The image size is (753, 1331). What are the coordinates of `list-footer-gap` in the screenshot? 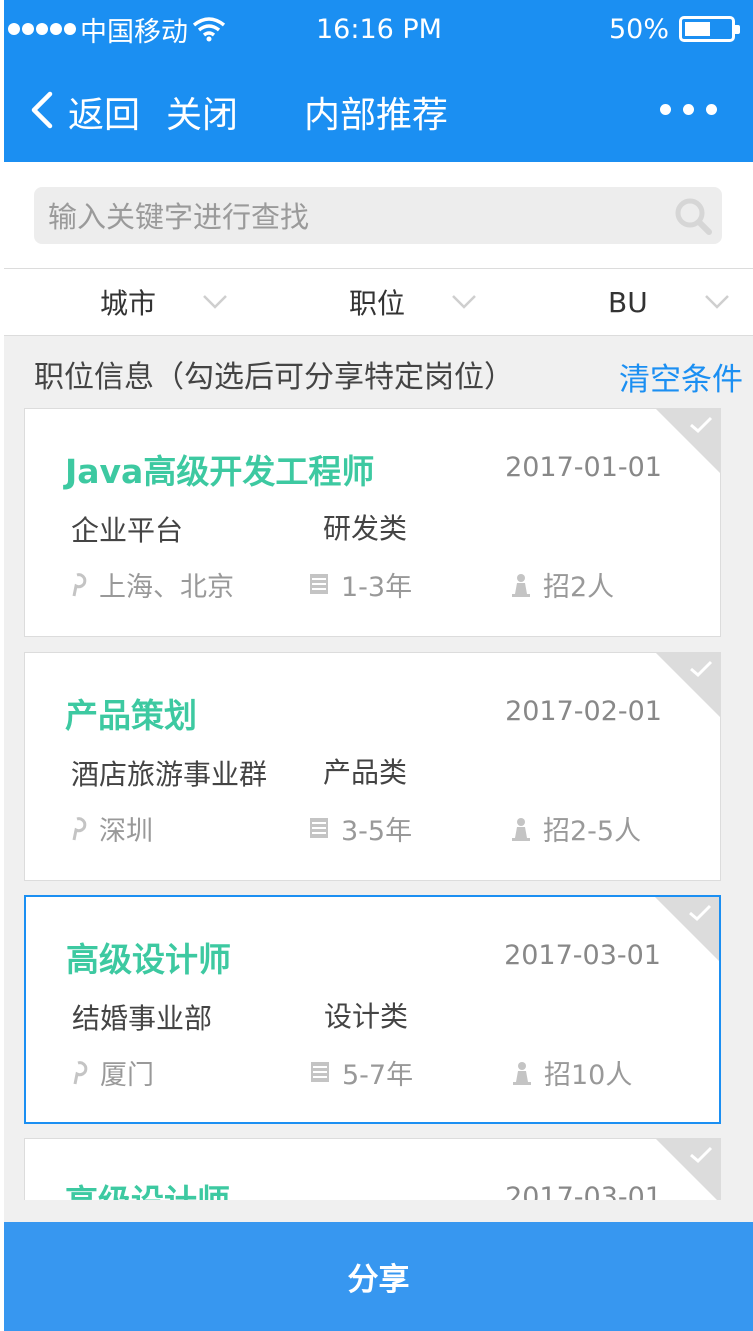 It's located at (378, 1211).